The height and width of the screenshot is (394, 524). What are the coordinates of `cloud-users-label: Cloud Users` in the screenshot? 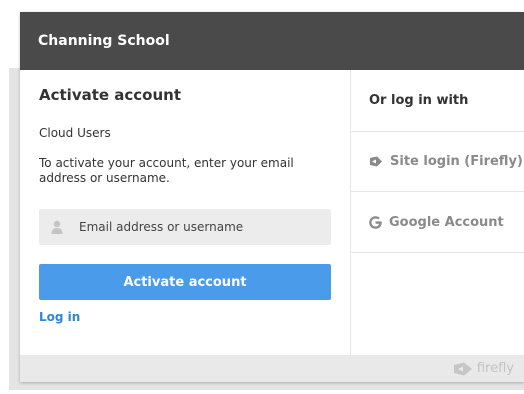 It's located at (75, 133).